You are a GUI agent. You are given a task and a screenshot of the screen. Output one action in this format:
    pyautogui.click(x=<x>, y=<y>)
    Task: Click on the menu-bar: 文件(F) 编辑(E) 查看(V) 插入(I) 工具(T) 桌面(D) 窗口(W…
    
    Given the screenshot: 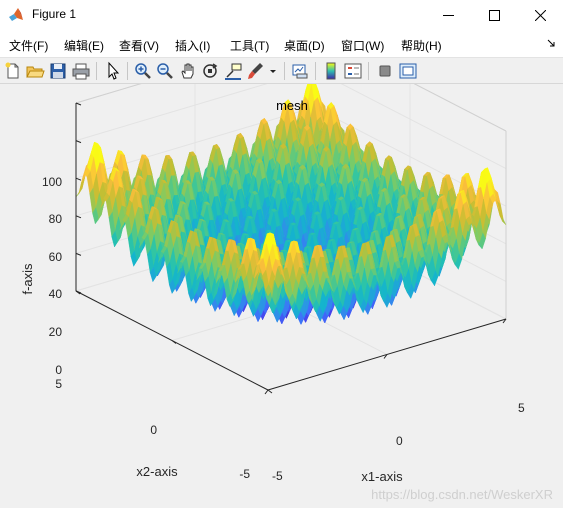 What is the action you would take?
    pyautogui.click(x=281, y=44)
    